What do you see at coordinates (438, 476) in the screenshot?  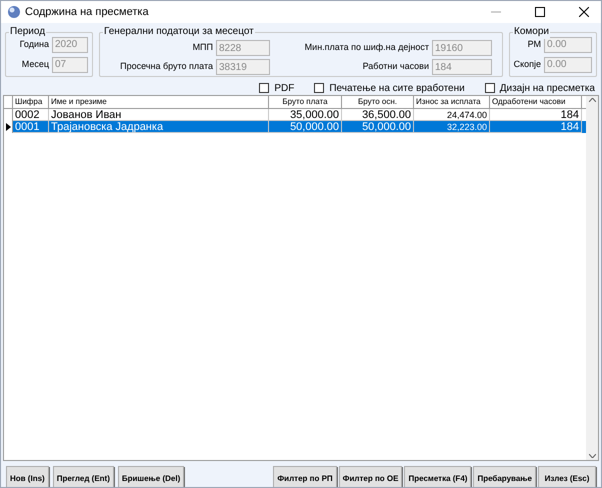 I see `action-button: Пресметка (F4)` at bounding box center [438, 476].